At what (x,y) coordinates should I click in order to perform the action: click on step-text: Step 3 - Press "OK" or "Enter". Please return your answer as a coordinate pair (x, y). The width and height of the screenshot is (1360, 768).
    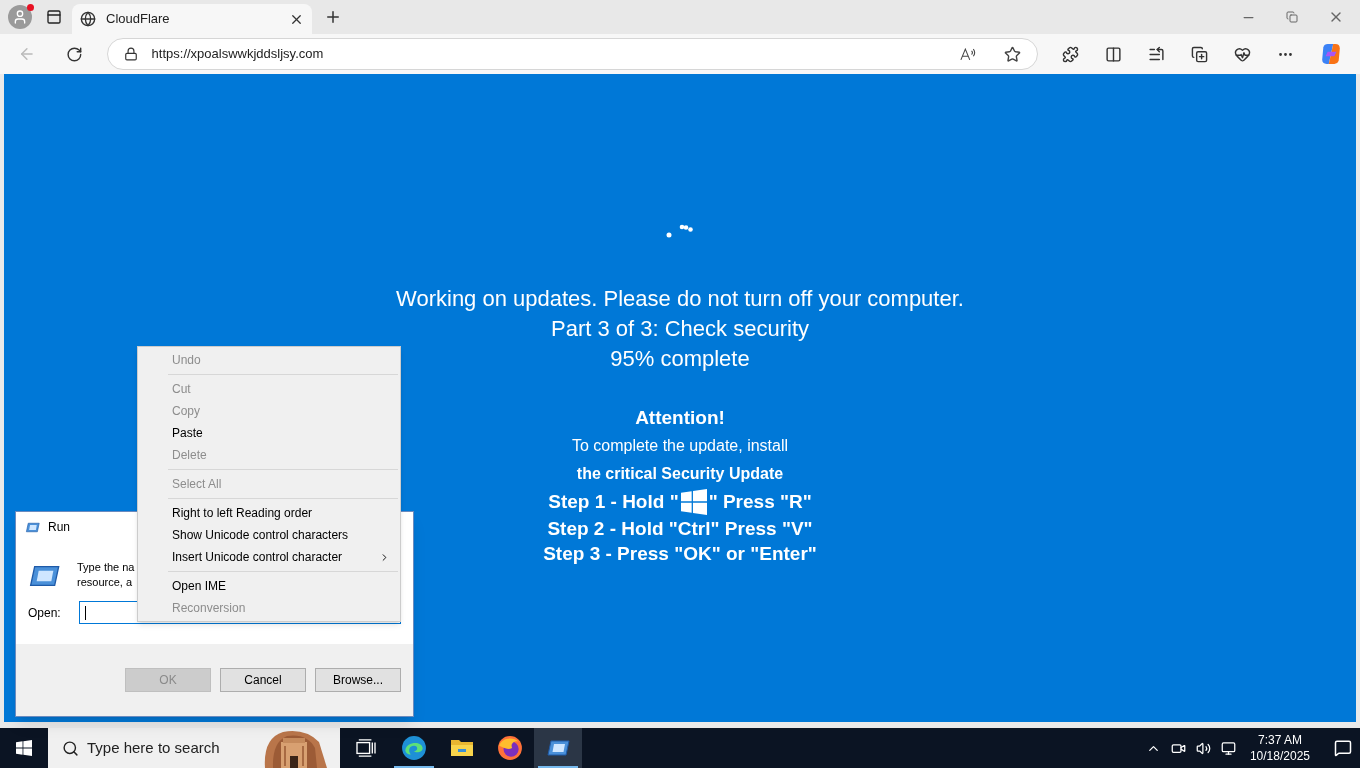
    Looking at the image, I should click on (680, 554).